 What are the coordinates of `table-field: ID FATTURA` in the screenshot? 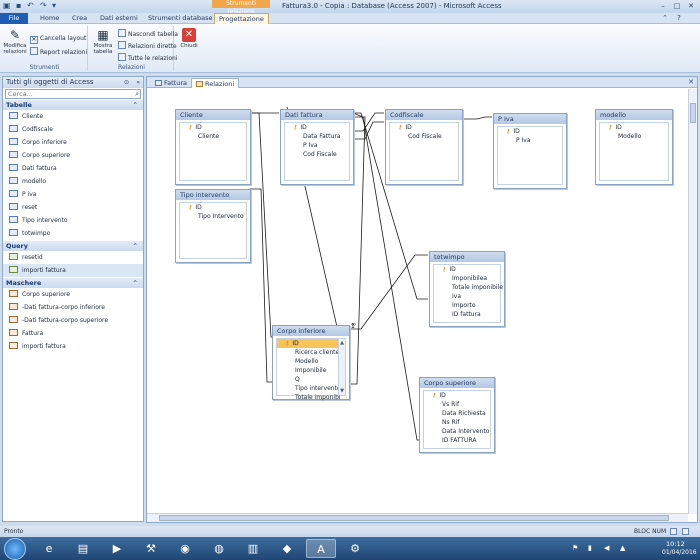 It's located at (457, 440).